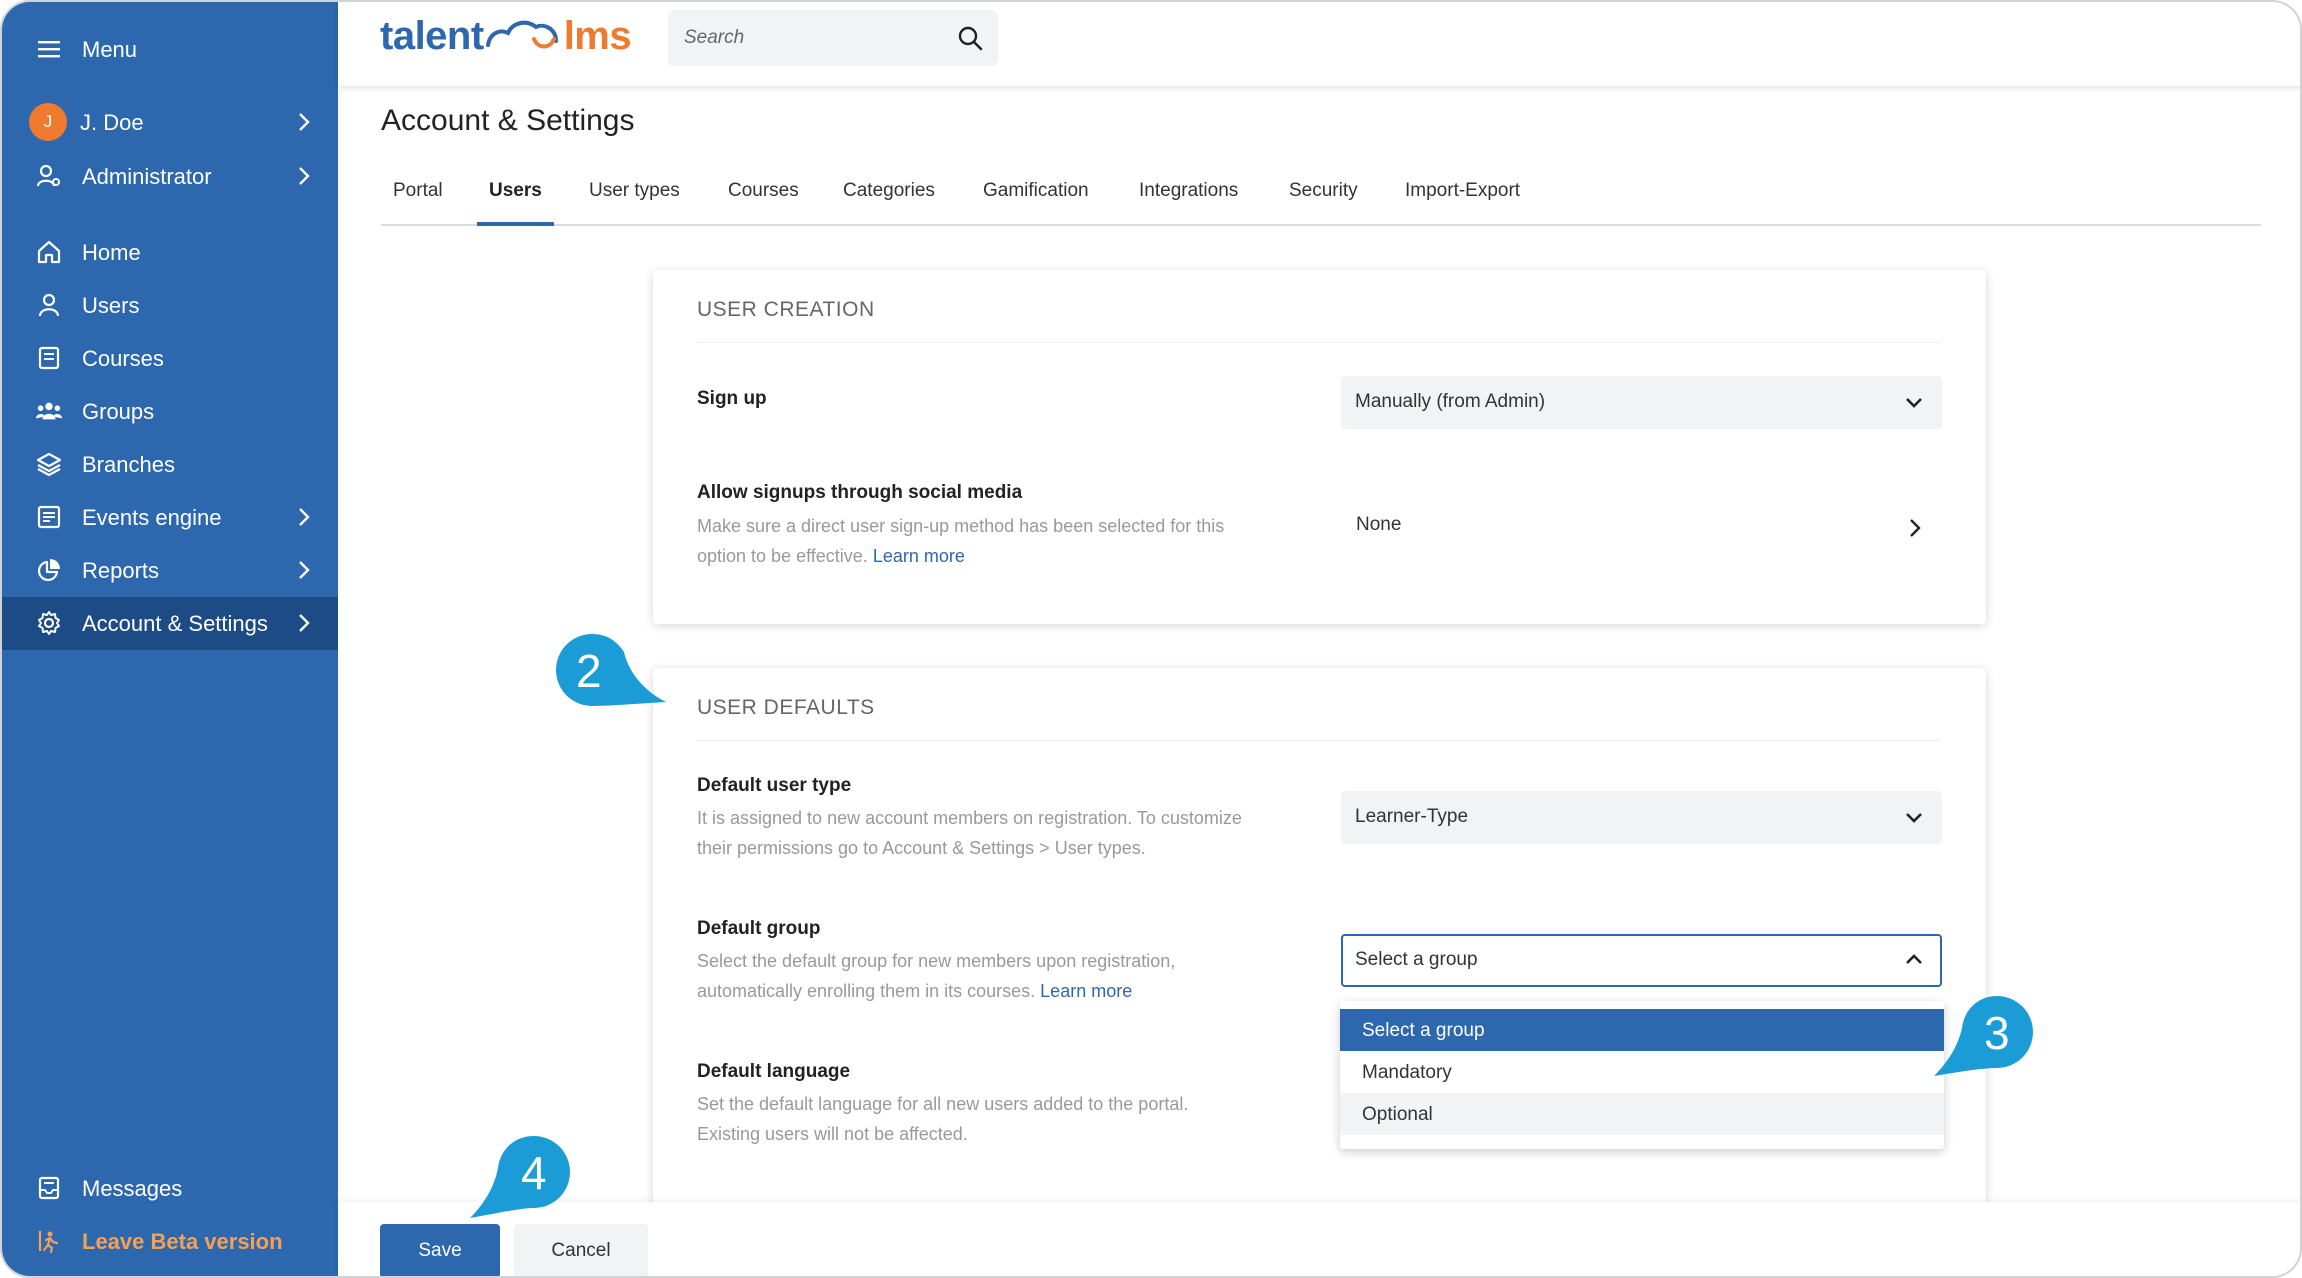  What do you see at coordinates (970, 38) in the screenshot?
I see `search-icon` at bounding box center [970, 38].